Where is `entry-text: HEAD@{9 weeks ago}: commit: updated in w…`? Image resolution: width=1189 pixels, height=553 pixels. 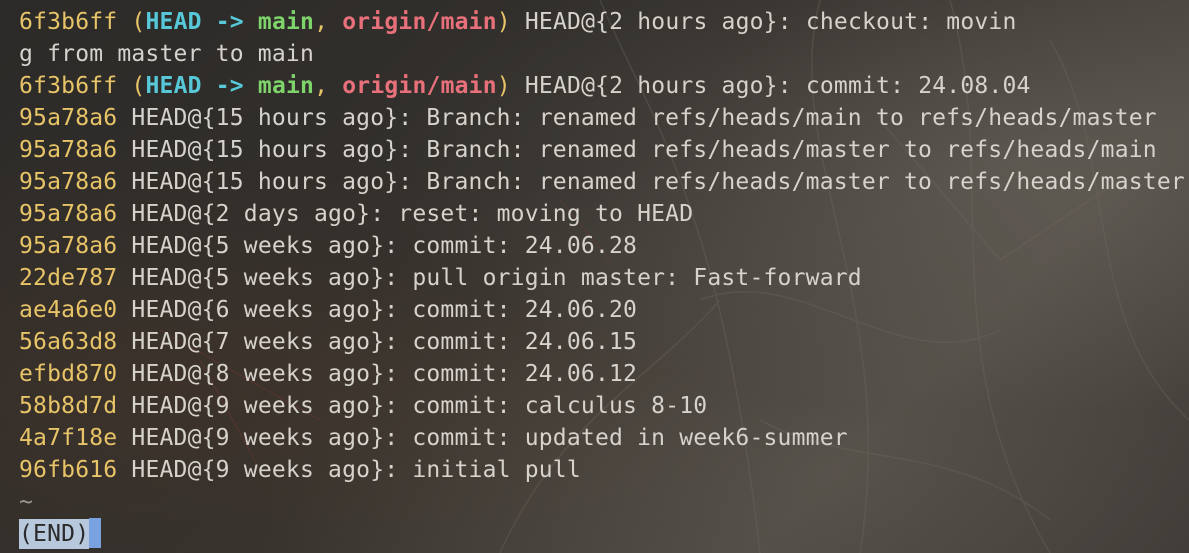
entry-text: HEAD@{9 weeks ago}: commit: updated in w… is located at coordinates (482, 438).